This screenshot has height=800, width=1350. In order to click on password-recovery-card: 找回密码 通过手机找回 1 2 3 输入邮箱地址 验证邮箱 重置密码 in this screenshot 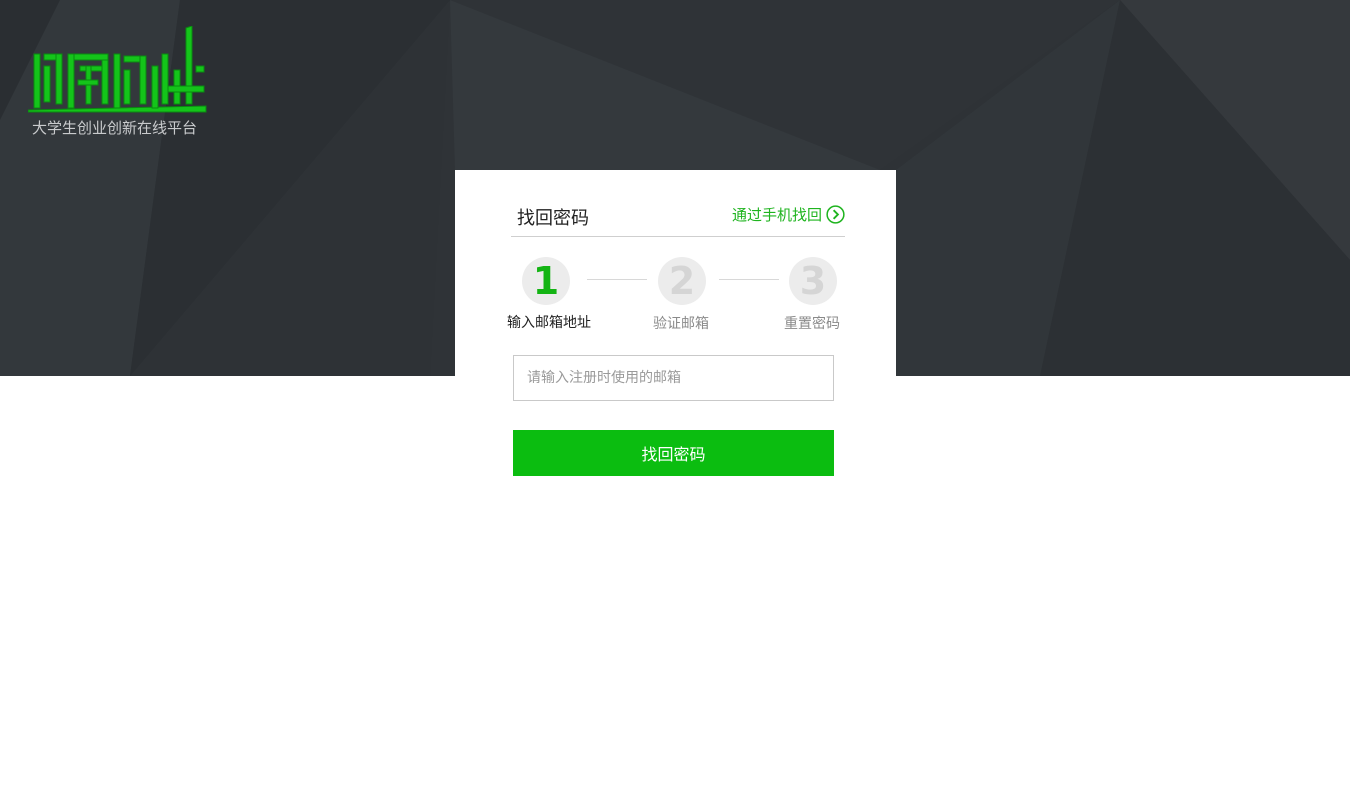, I will do `click(675, 273)`.